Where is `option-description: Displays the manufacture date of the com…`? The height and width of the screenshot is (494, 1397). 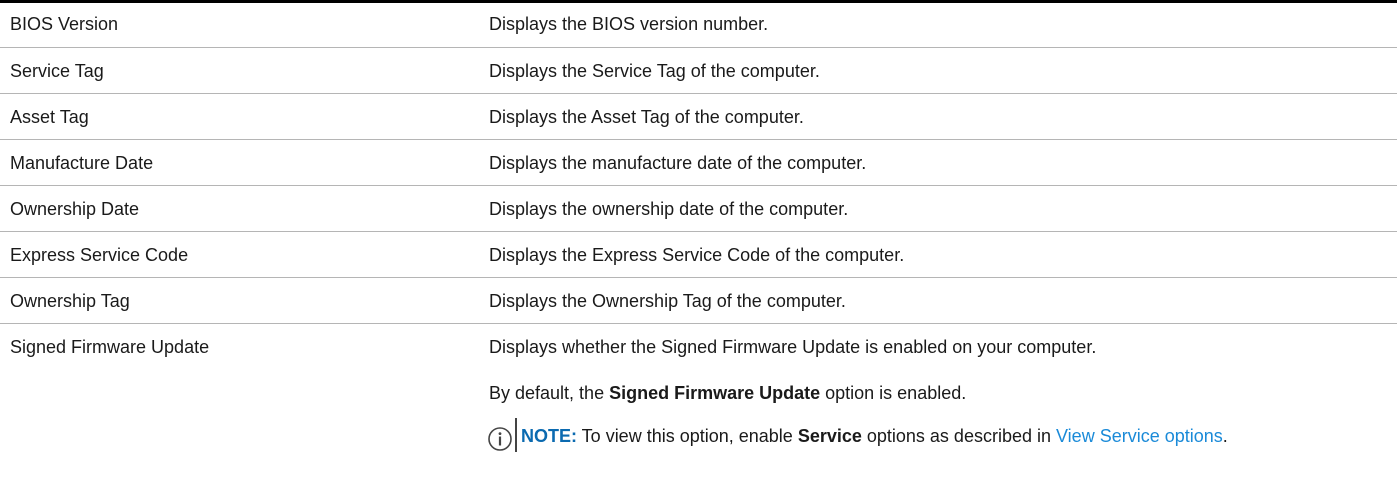
option-description: Displays the manufacture date of the com… is located at coordinates (678, 163).